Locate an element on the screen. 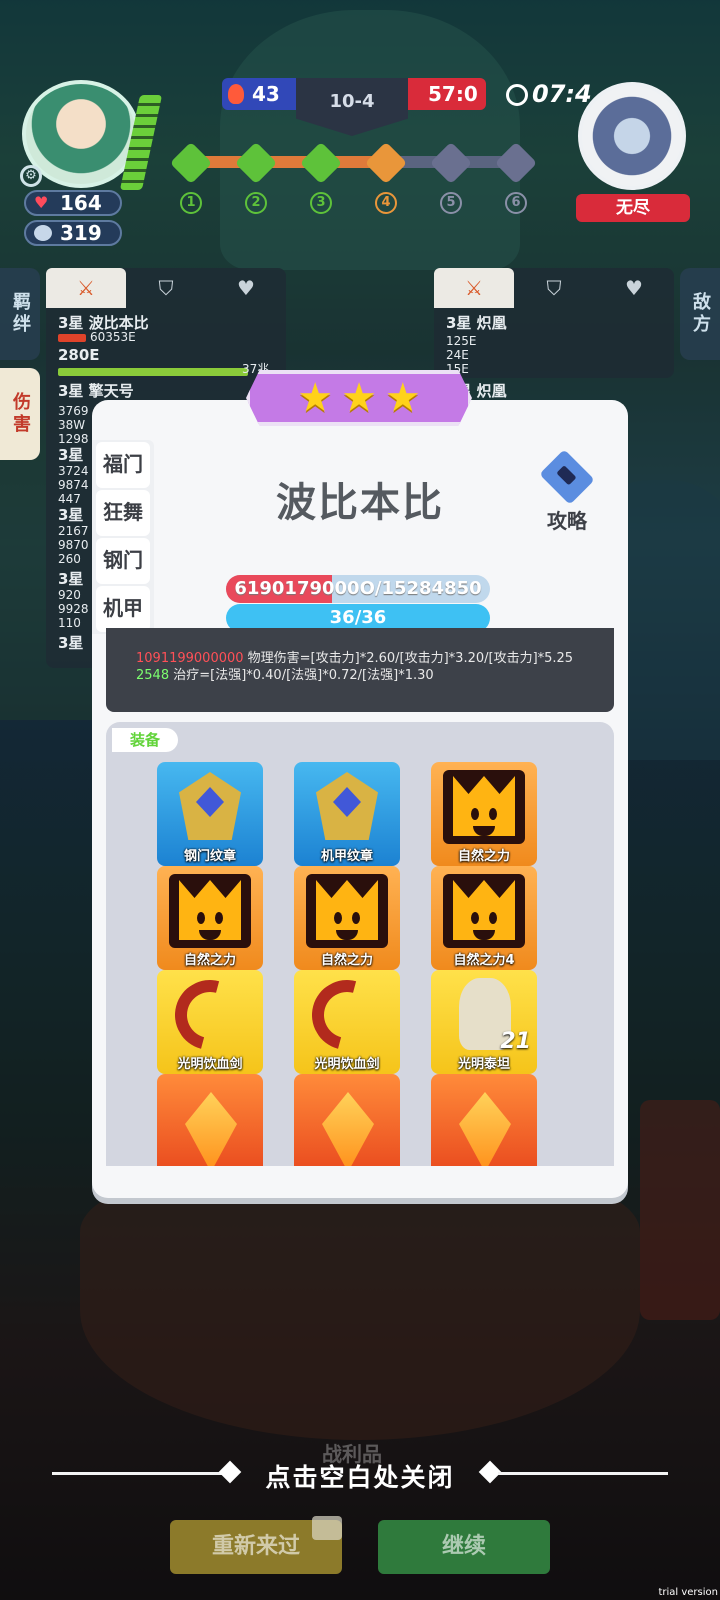 This screenshot has width=720, height=1600. guide-button: 攻略 is located at coordinates (567, 491).